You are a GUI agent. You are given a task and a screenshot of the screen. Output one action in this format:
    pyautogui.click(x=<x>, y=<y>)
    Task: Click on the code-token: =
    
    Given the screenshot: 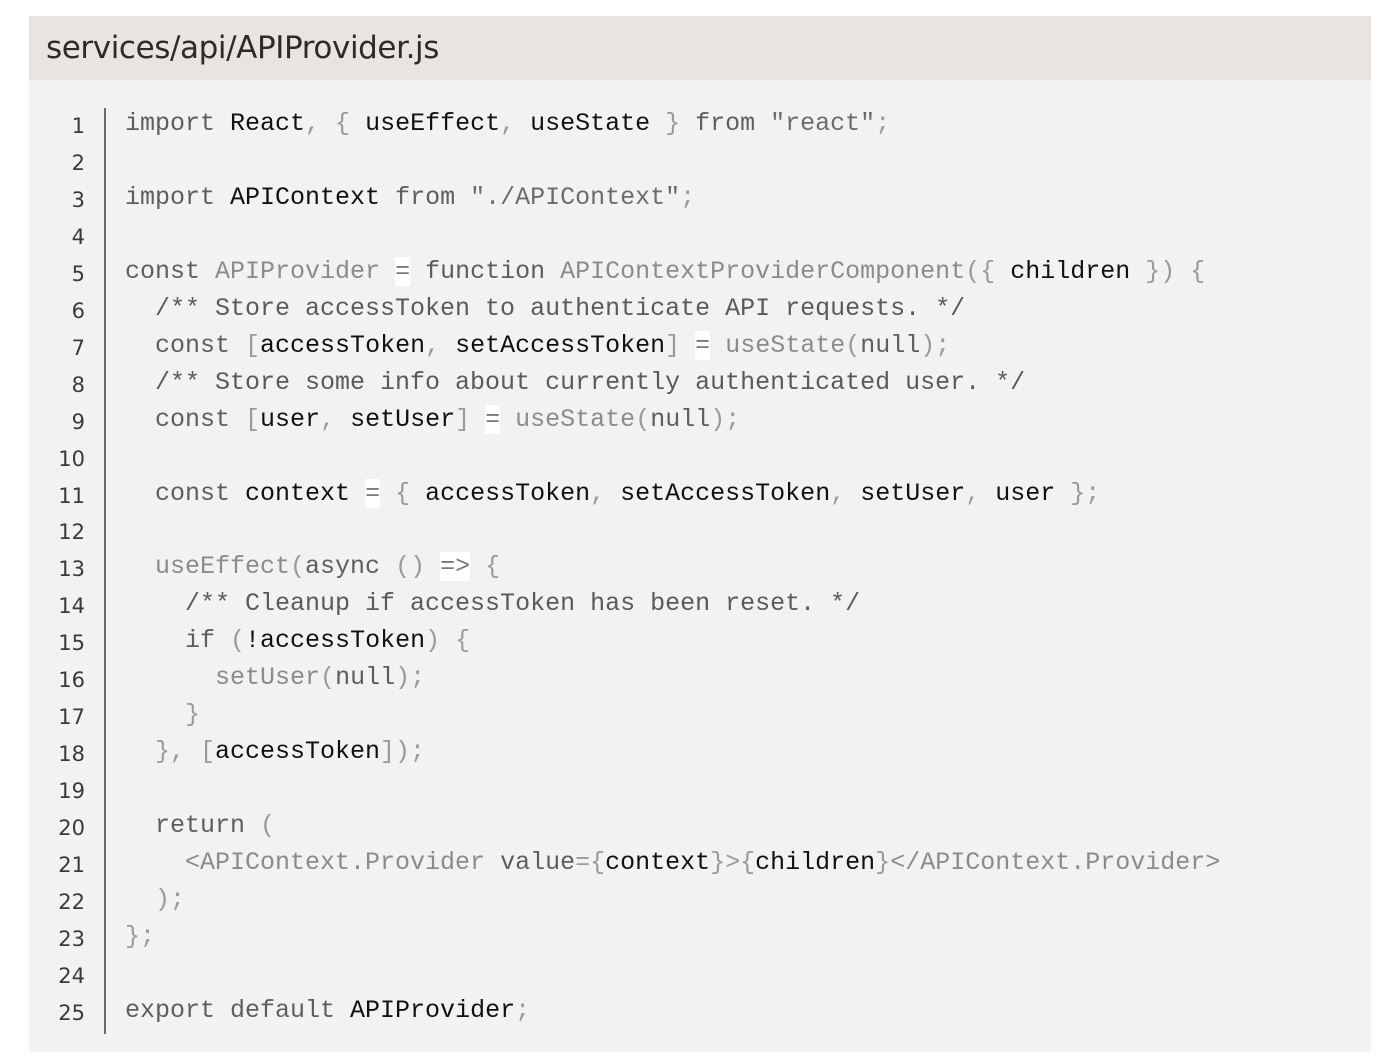 What is the action you would take?
    pyautogui.click(x=493, y=419)
    